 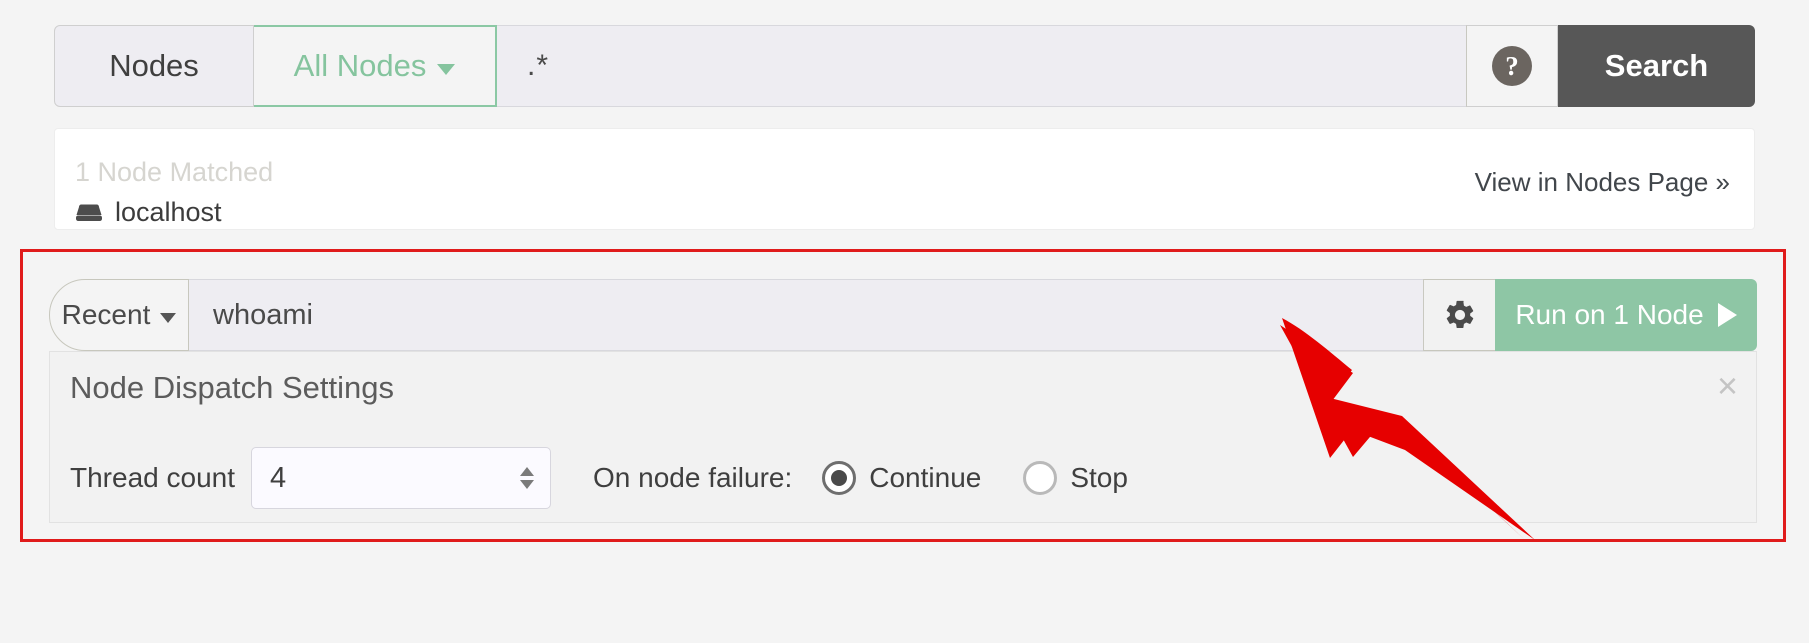 What do you see at coordinates (278, 477) in the screenshot?
I see `thread-count-value: 4` at bounding box center [278, 477].